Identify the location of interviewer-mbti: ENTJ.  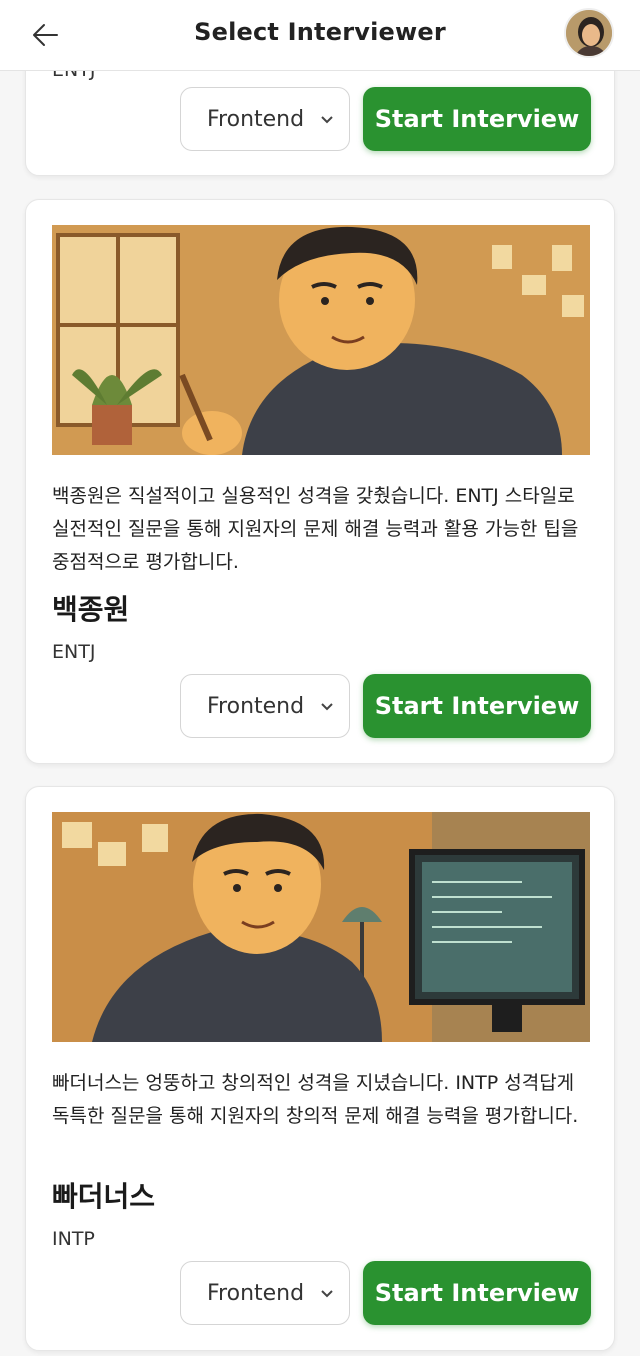
(74, 652).